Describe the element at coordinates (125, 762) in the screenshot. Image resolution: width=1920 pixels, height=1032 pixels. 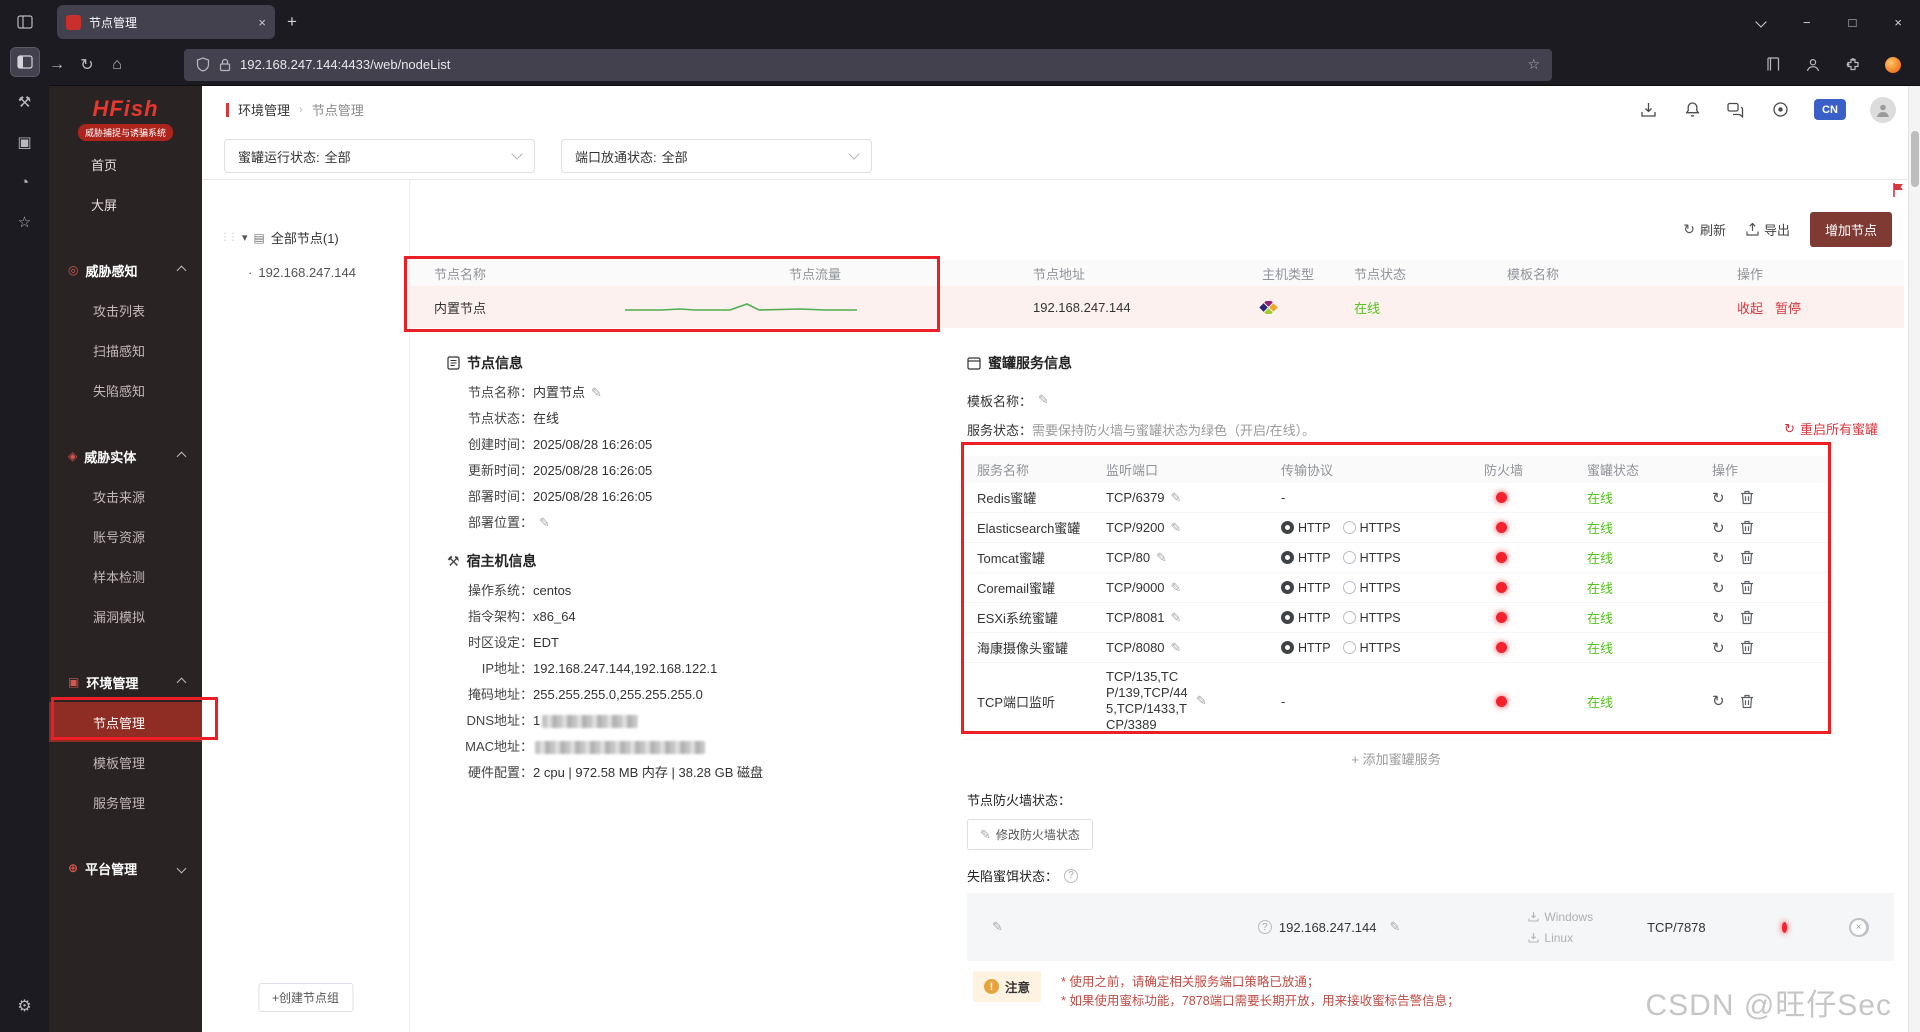
I see `sidebar-item-模板管理: 模板管理` at that location.